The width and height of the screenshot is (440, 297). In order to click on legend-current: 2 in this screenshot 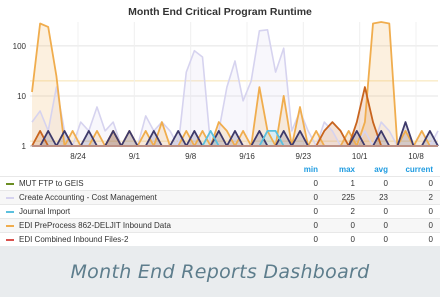, I will do `click(417, 197)`.